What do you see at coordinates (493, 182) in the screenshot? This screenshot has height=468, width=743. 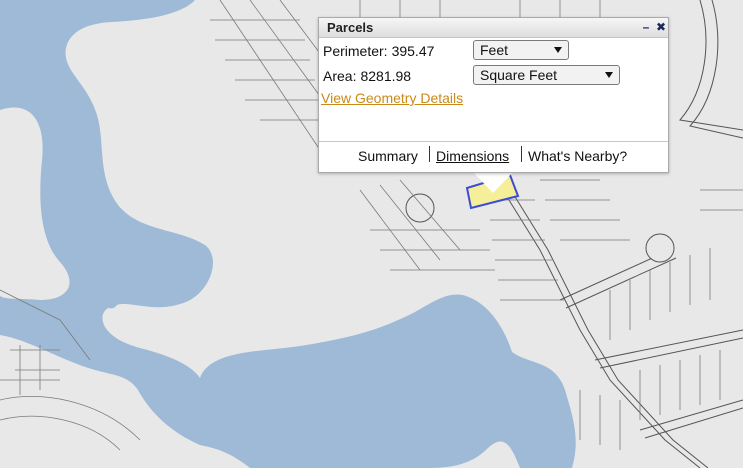 I see `popup-pointer` at bounding box center [493, 182].